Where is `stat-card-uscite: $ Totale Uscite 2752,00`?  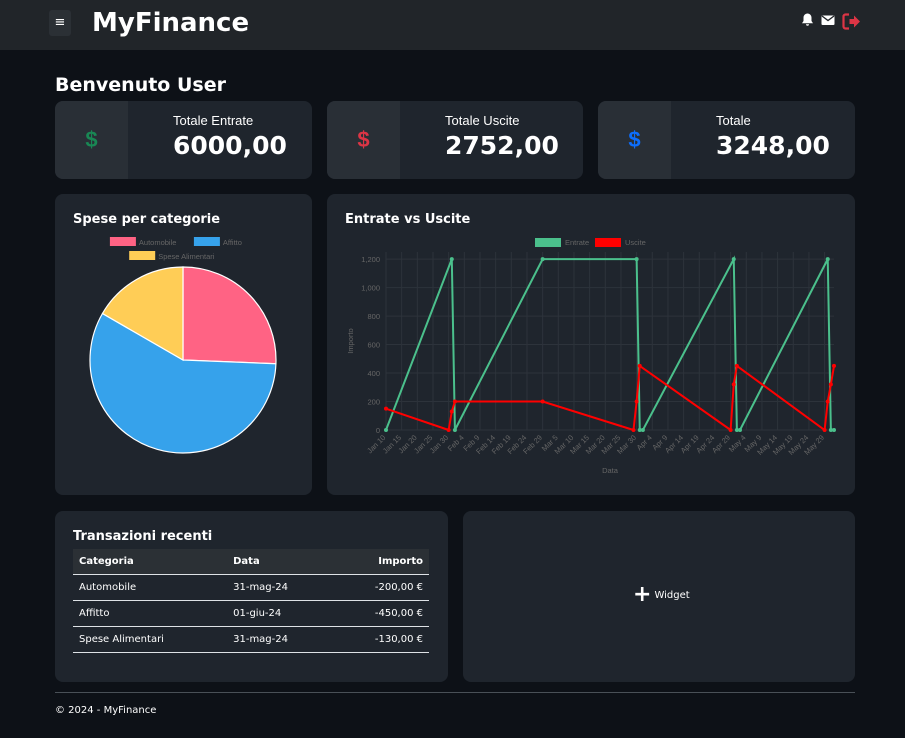 stat-card-uscite: $ Totale Uscite 2752,00 is located at coordinates (455, 140).